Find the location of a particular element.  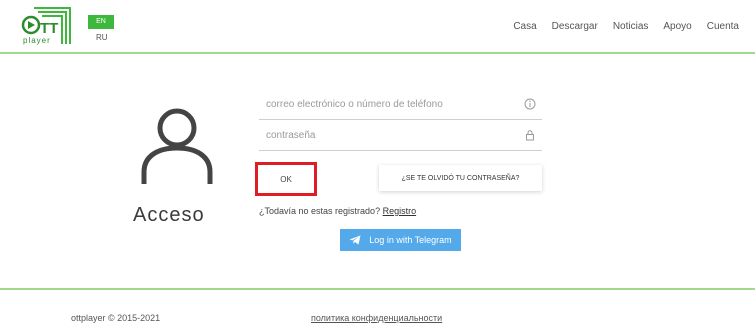

ok-button: OK is located at coordinates (286, 179).